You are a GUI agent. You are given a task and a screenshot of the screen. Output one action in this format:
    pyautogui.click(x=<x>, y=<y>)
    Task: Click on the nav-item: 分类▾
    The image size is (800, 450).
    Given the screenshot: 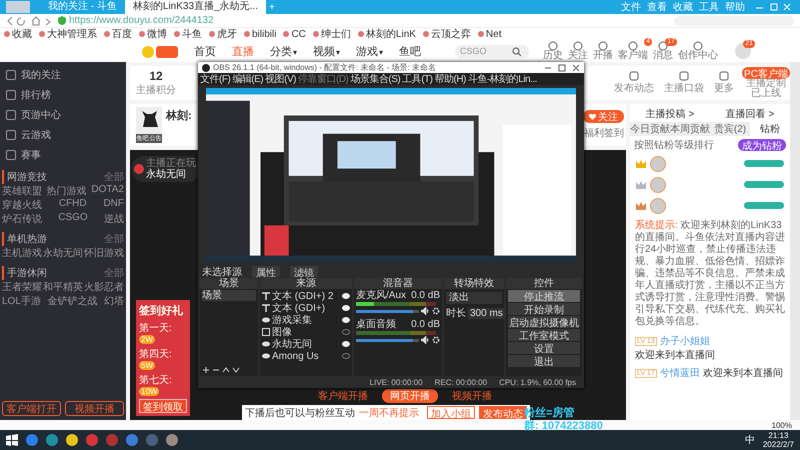 What is the action you would take?
    pyautogui.click(x=284, y=51)
    